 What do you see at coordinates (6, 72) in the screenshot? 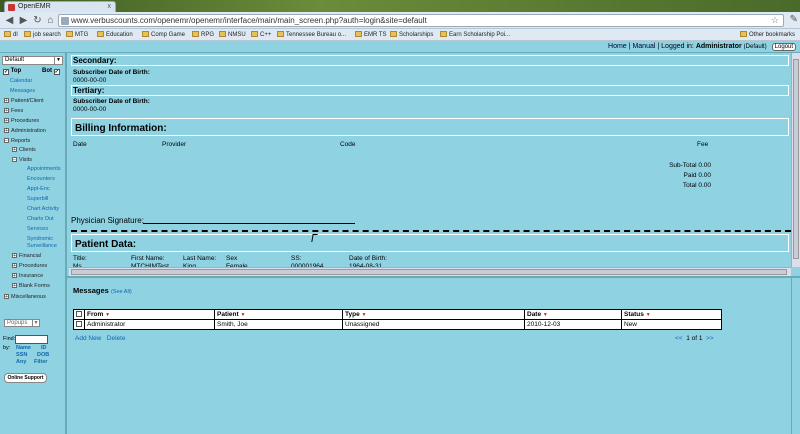
I see `top-checkbox: ✓` at bounding box center [6, 72].